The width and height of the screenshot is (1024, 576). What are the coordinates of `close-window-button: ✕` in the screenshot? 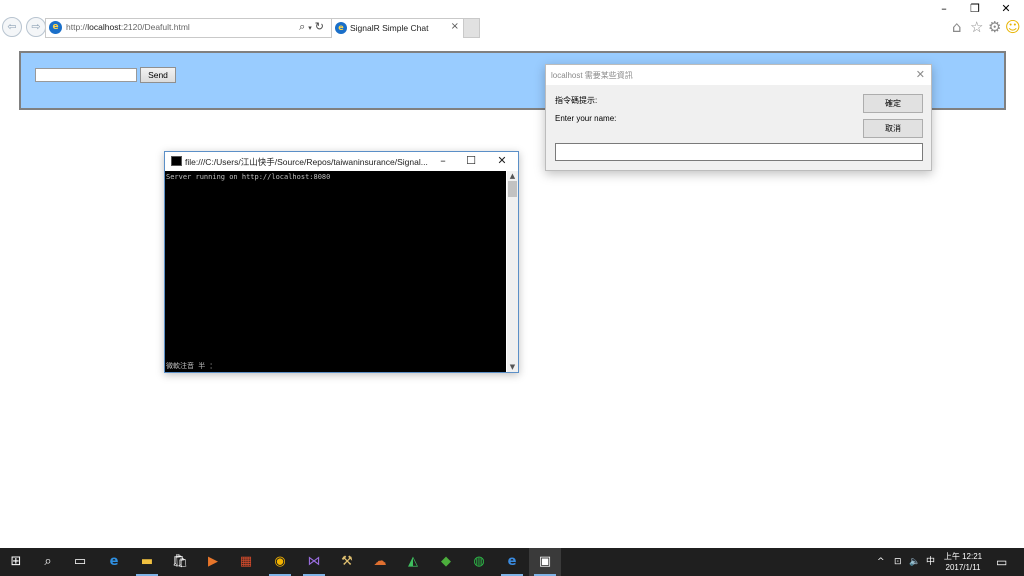 It's located at (1006, 8).